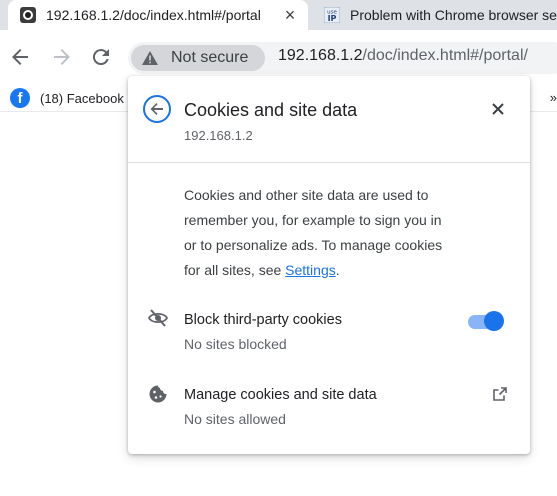 The height and width of the screenshot is (496, 557). I want to click on tab-title: Problem with Chrome browser set, so click(453, 15).